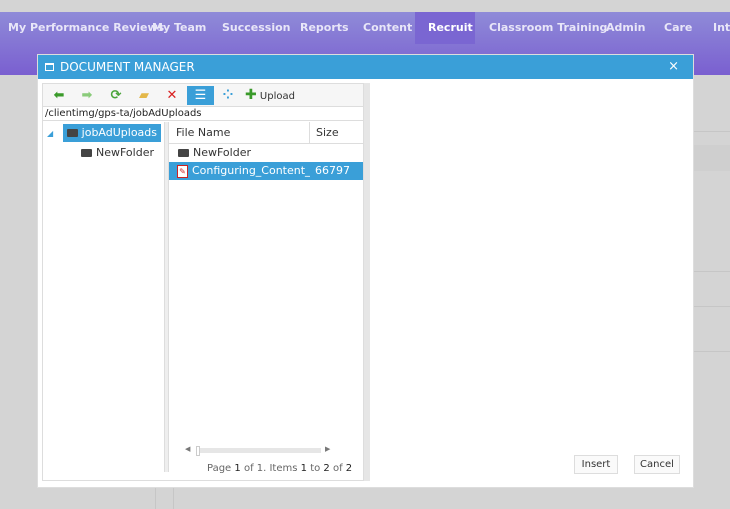  What do you see at coordinates (332, 170) in the screenshot?
I see `file-size: 66797` at bounding box center [332, 170].